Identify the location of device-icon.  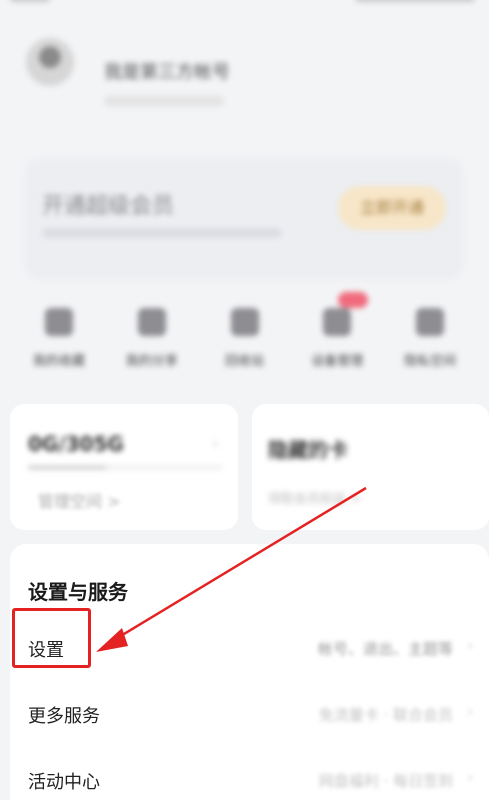
(337, 322).